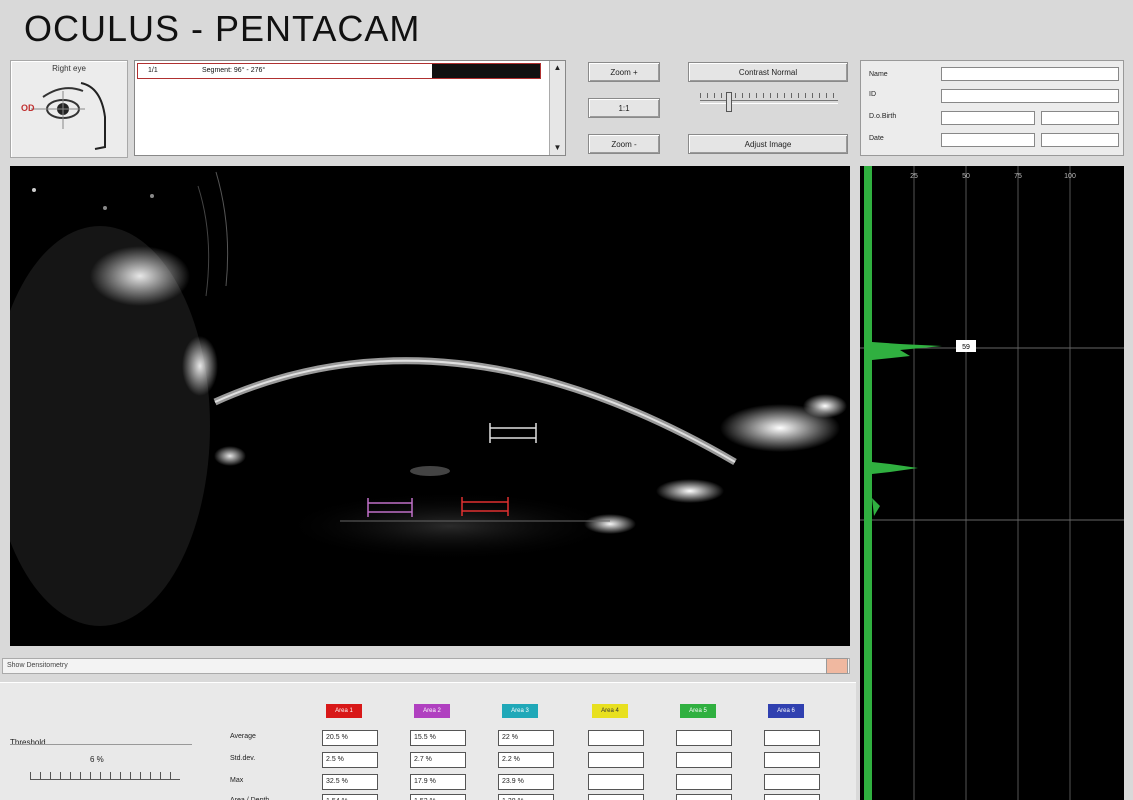 This screenshot has width=1133, height=800. I want to click on densito-cell: 15.5 %, so click(438, 738).